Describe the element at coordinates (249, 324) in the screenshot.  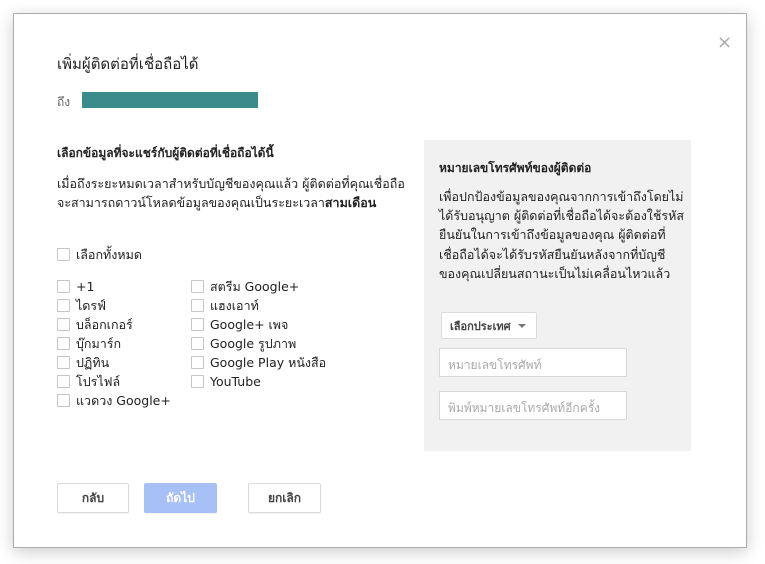
I see `checkbox-label: Google+ เพจ` at that location.